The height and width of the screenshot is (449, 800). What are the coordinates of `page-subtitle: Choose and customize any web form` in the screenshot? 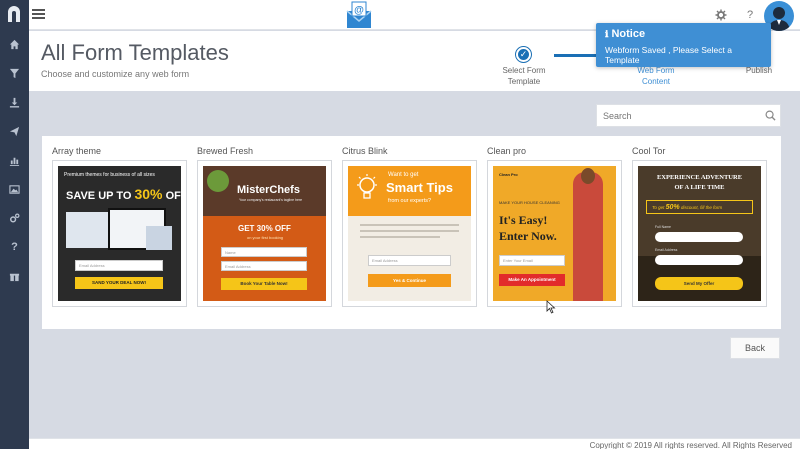 It's located at (115, 74).